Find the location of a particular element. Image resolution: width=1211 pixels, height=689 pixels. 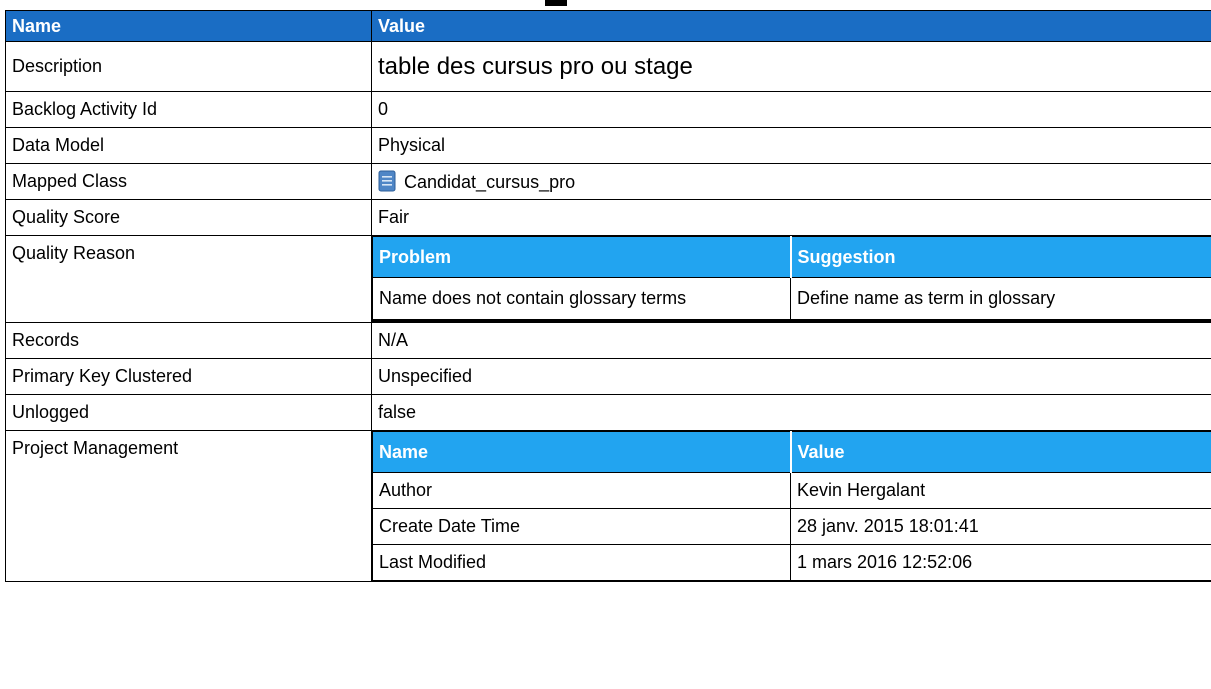

data-model-value: Physical is located at coordinates (791, 145).